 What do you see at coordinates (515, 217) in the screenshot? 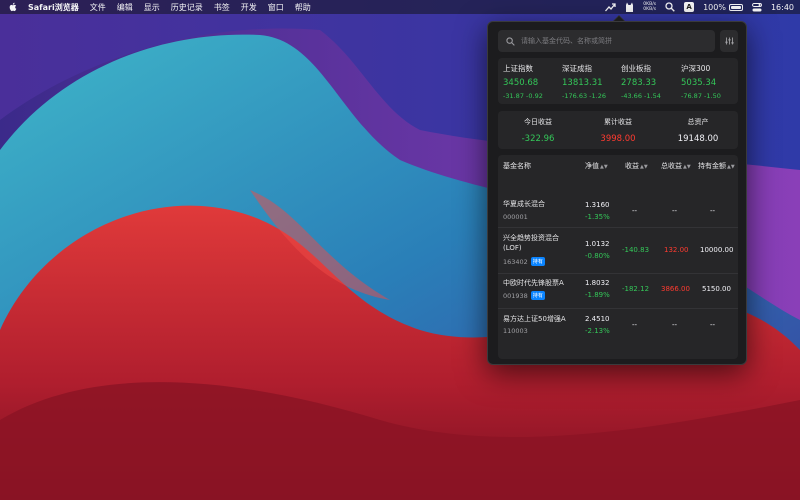
I see `fund-code: 000001` at bounding box center [515, 217].